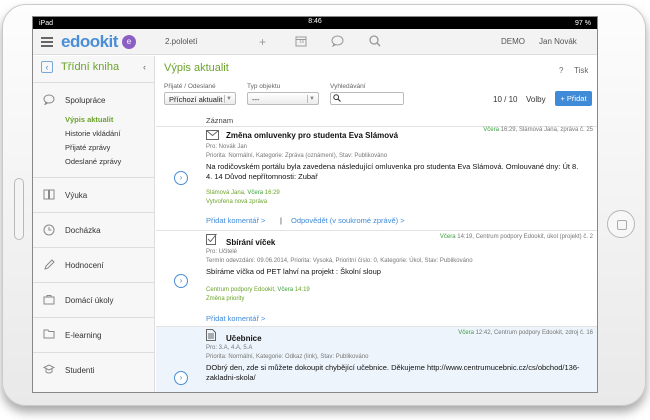  I want to click on sidebar-item-spoluprace: Spolupráce, so click(93, 100).